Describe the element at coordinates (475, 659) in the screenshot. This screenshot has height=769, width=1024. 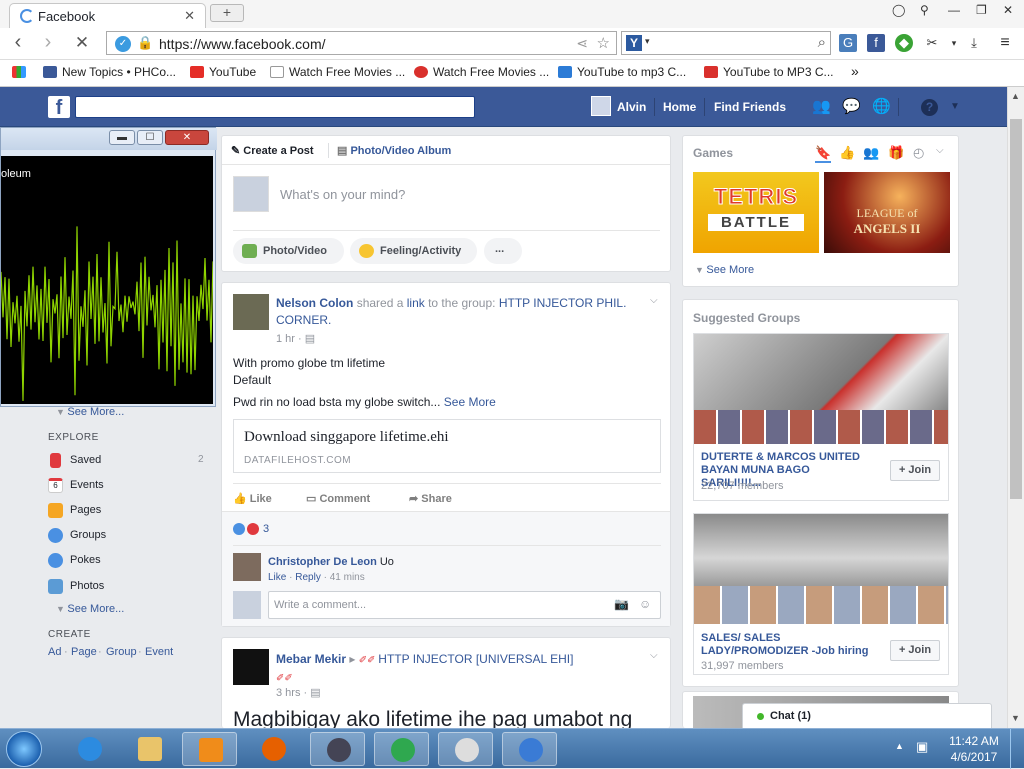
I see `group-link: HTTP INJECTOR [UNIVERSAL EHI]` at that location.